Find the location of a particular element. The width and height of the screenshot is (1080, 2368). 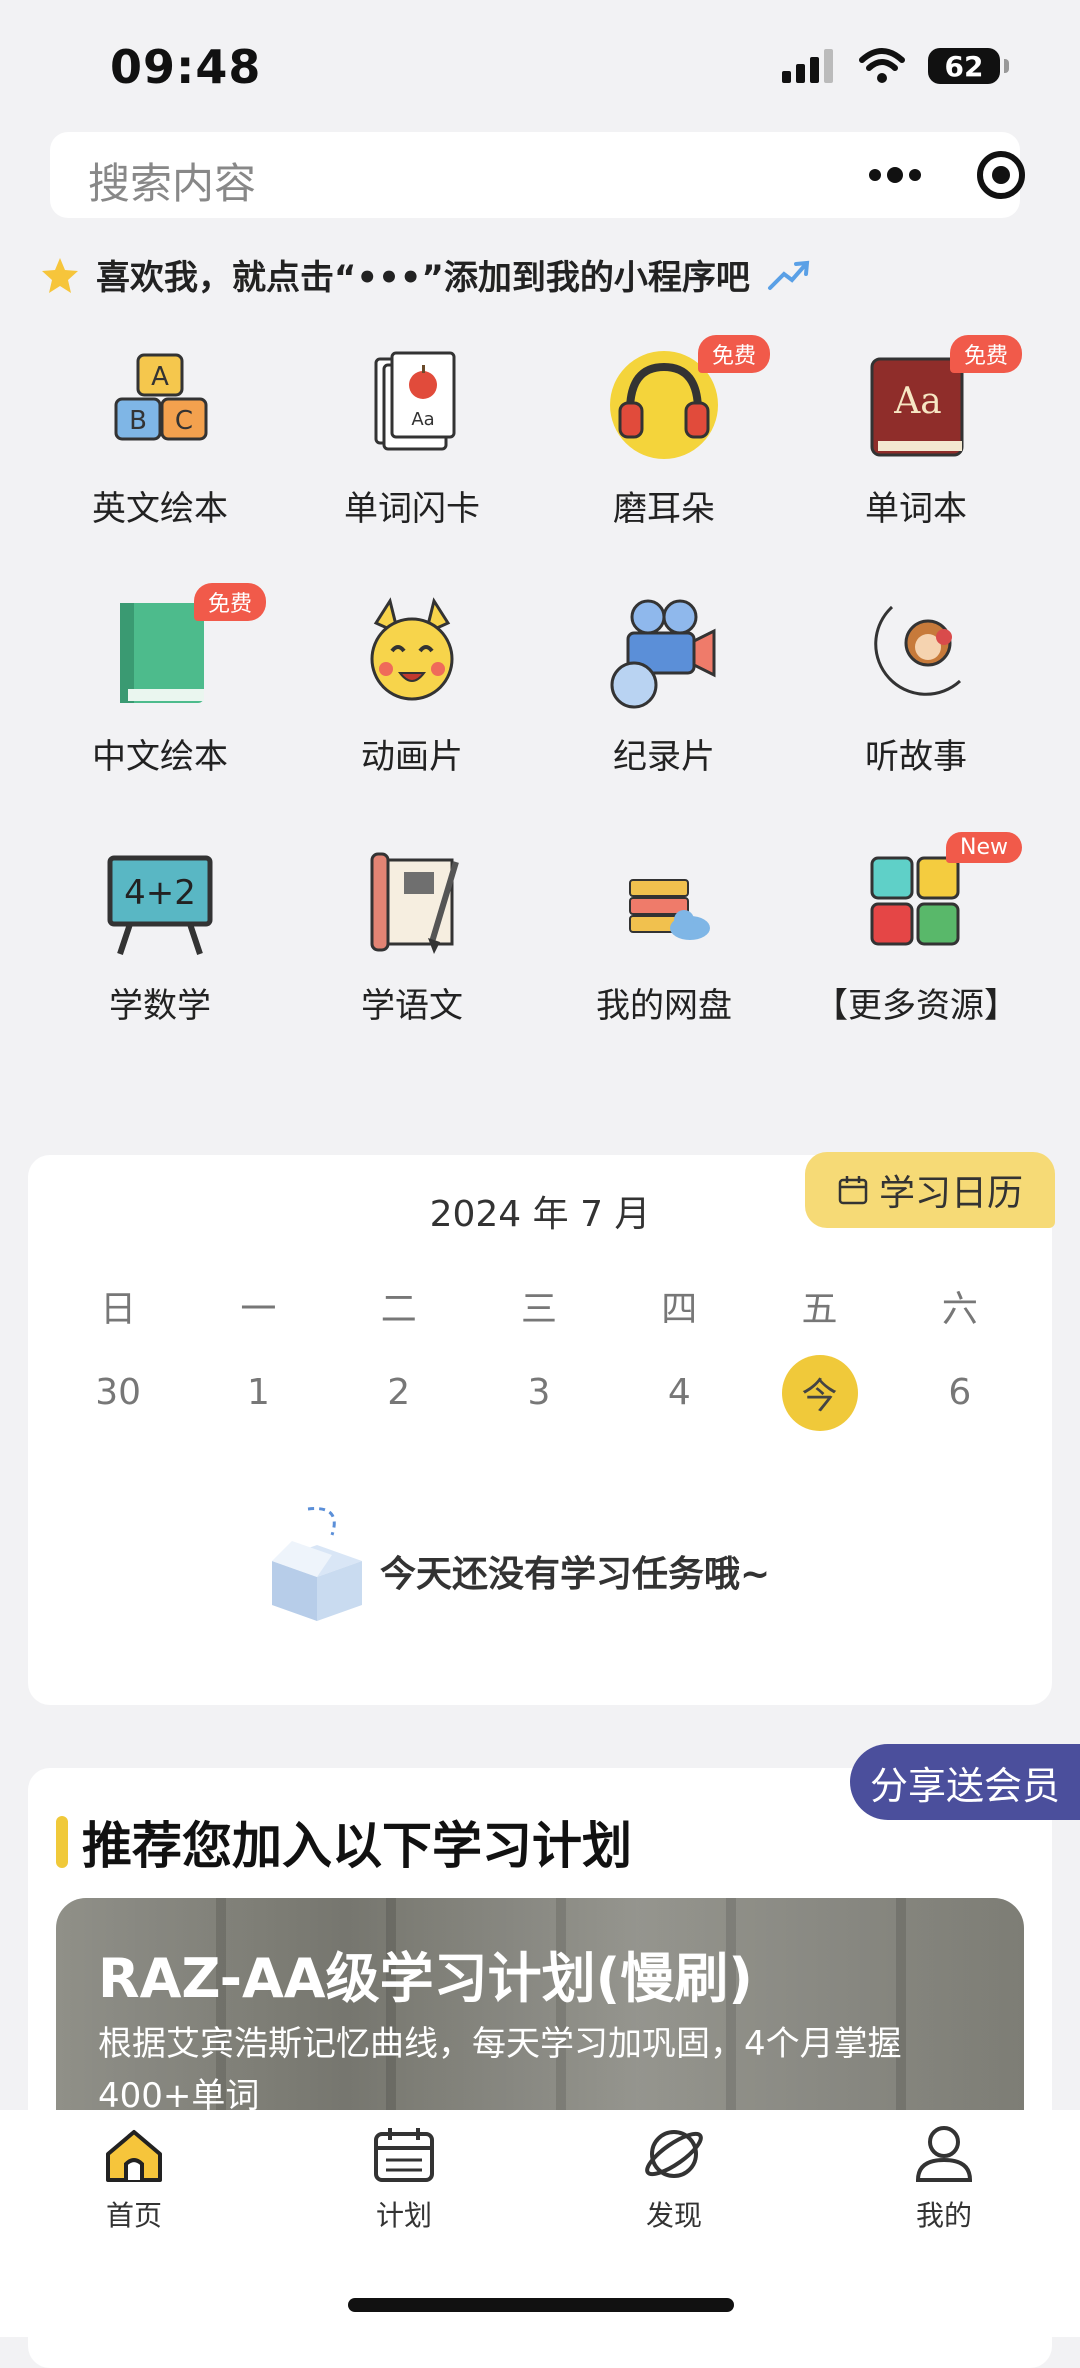

grid-item-my-cloud-drive: 我的网盘 is located at coordinates (664, 942).